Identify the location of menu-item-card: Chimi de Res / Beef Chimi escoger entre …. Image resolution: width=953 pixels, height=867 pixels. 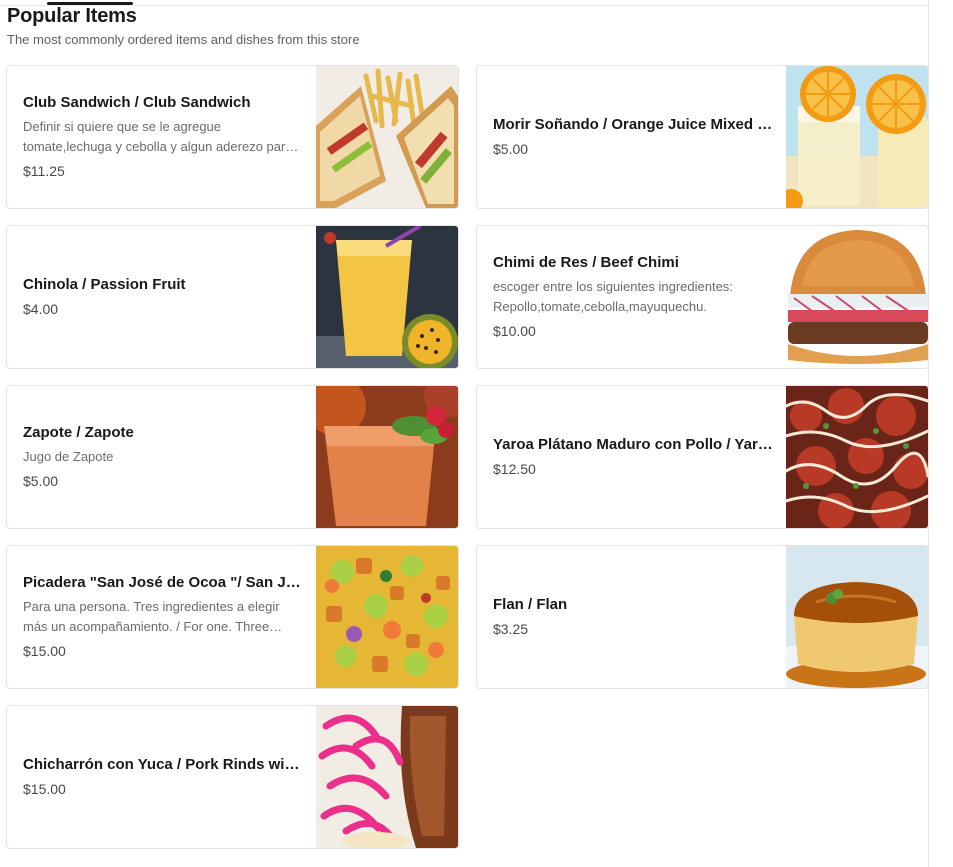
(702, 297).